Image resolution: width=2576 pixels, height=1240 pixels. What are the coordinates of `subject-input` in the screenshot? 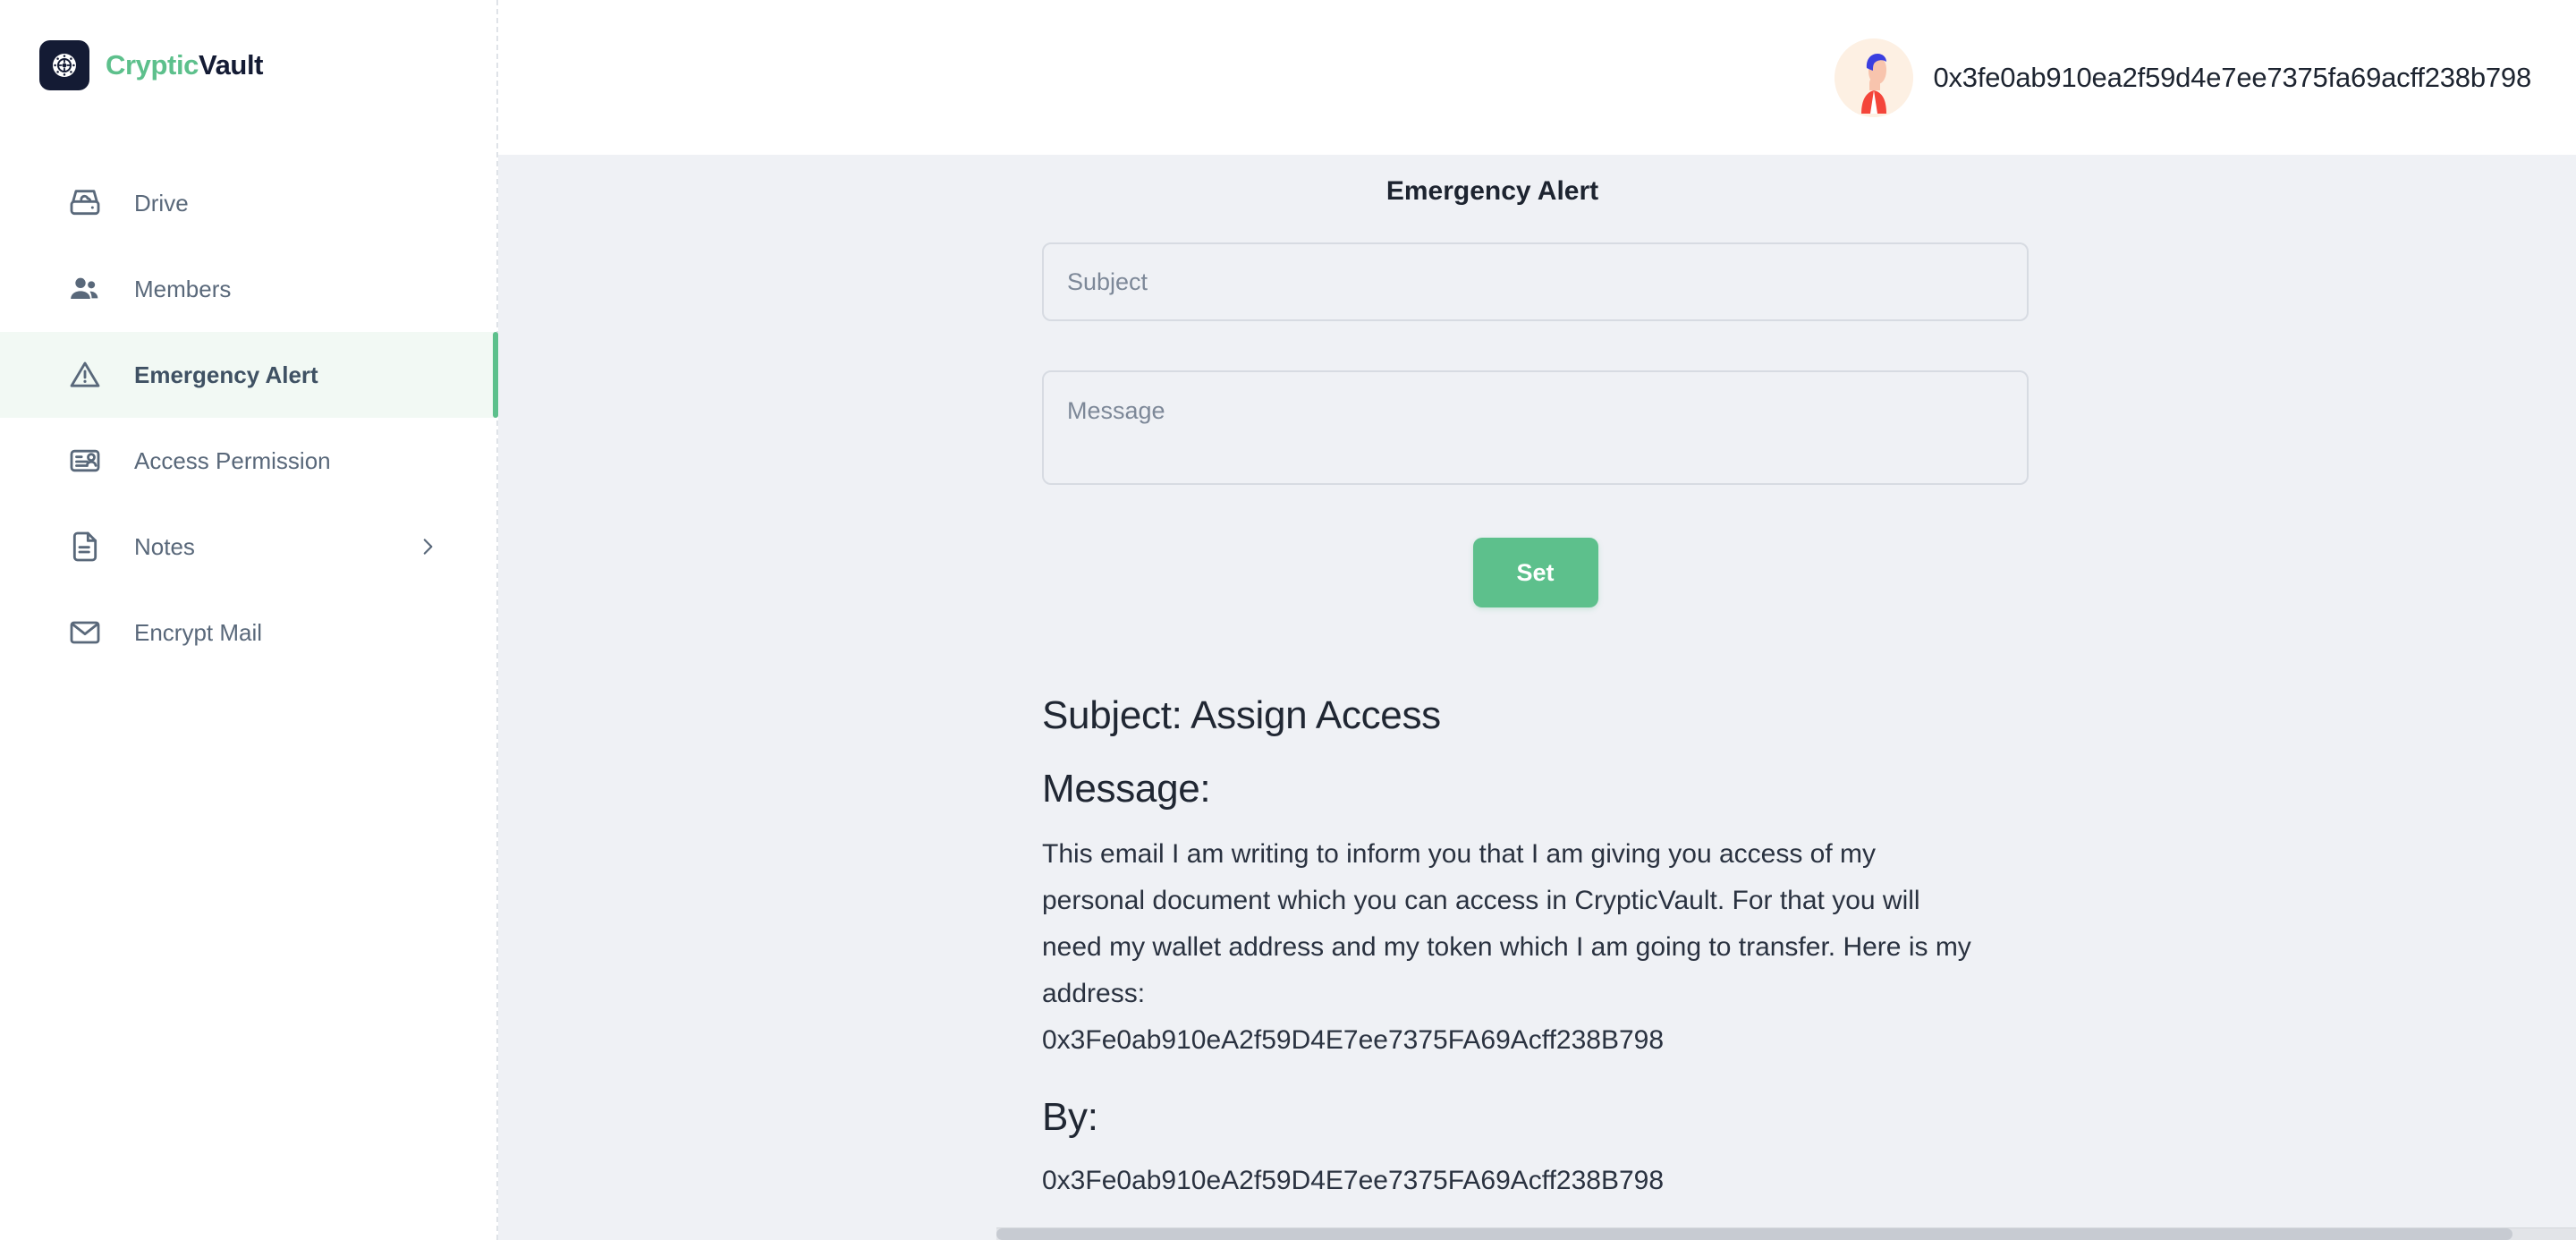 It's located at (1535, 281).